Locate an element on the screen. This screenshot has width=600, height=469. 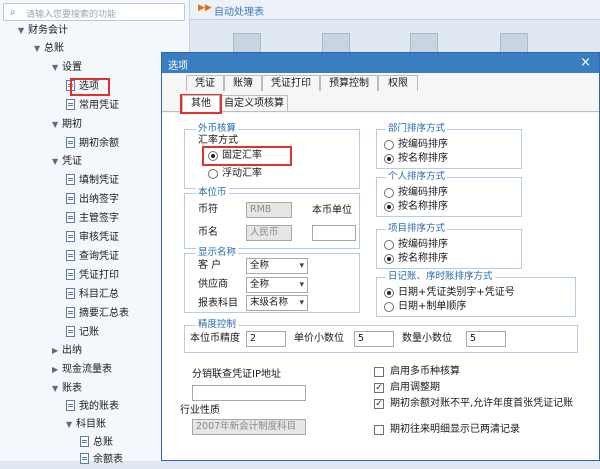
group-title: 精度控制 is located at coordinates (217, 324).